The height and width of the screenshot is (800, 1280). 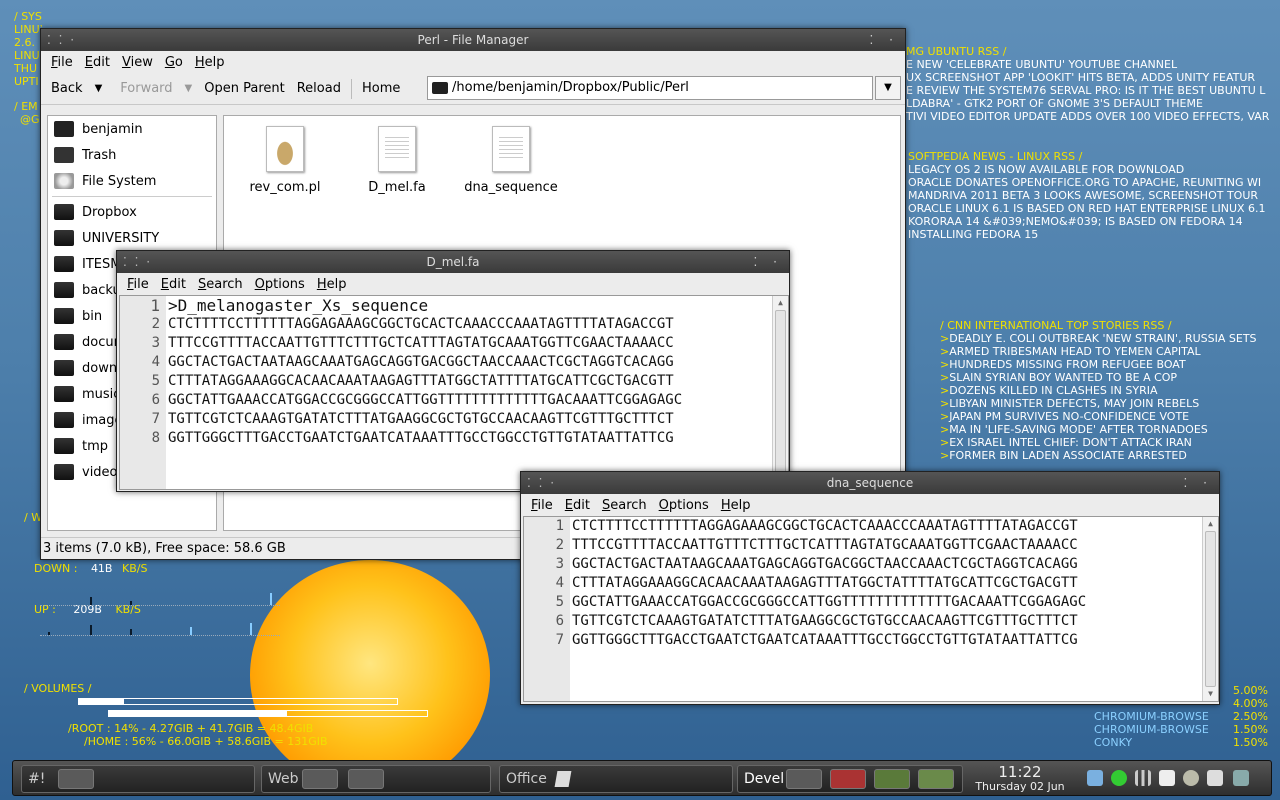 I want to click on drive-icon, so click(x=1191, y=778).